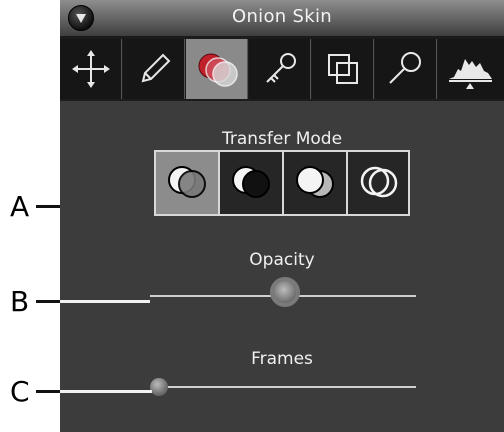  I want to click on frames-slider-thumb, so click(159, 387).